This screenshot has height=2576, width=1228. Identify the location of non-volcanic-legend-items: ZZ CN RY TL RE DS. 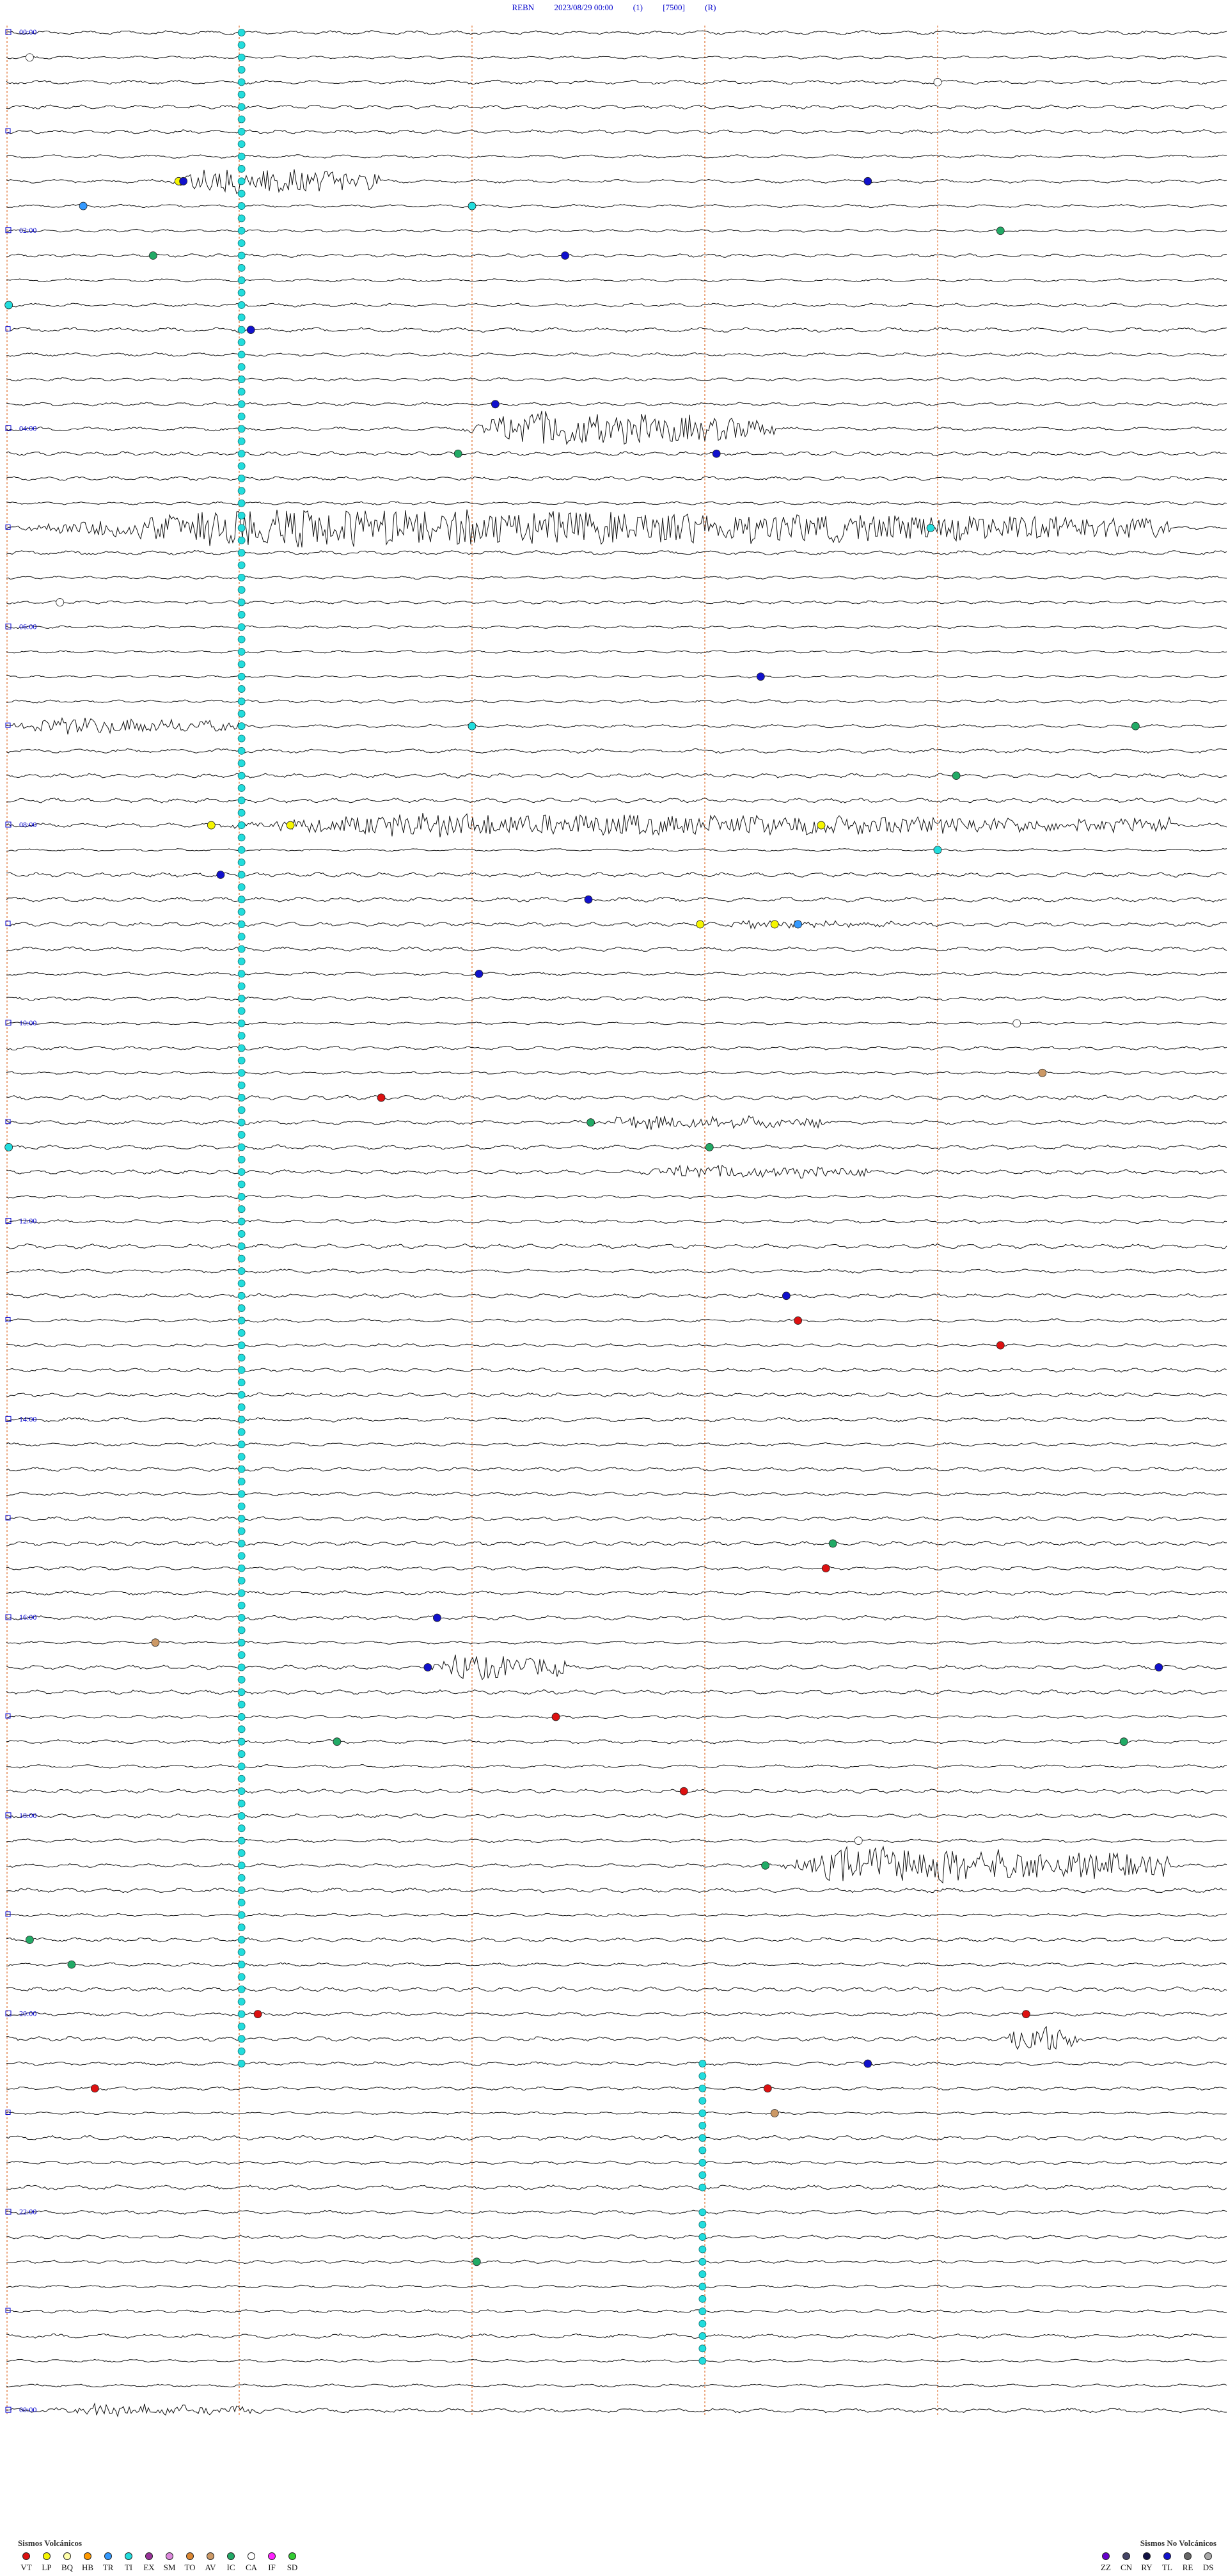
(1157, 2562).